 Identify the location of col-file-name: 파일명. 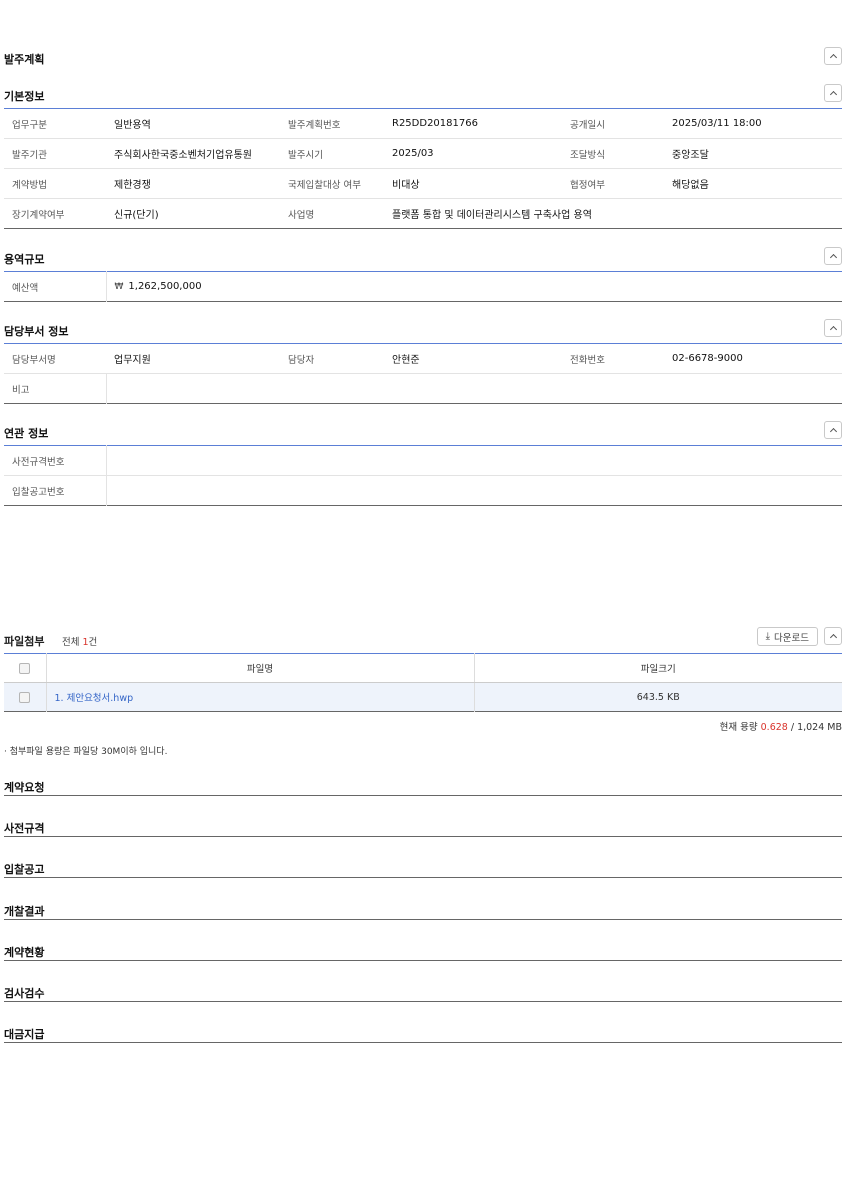
(260, 668).